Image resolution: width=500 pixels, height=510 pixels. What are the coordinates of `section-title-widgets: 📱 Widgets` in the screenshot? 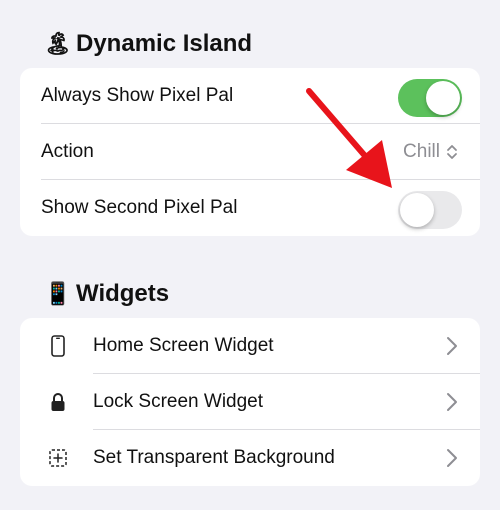 It's located at (106, 294).